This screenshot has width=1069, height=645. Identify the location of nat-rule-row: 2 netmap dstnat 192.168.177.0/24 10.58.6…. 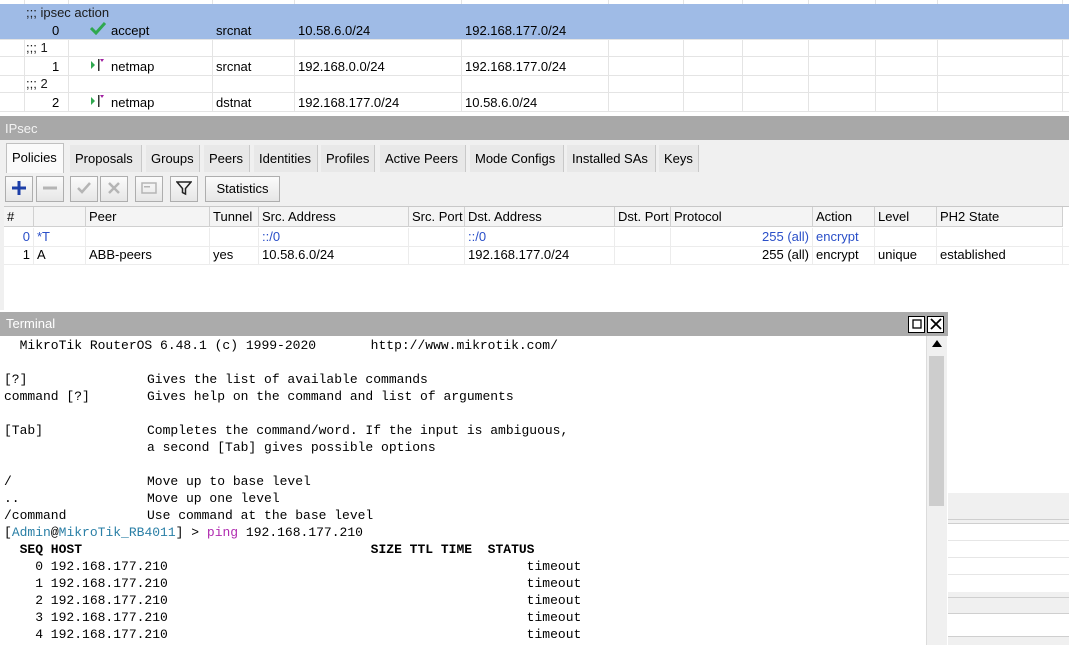
(534, 102).